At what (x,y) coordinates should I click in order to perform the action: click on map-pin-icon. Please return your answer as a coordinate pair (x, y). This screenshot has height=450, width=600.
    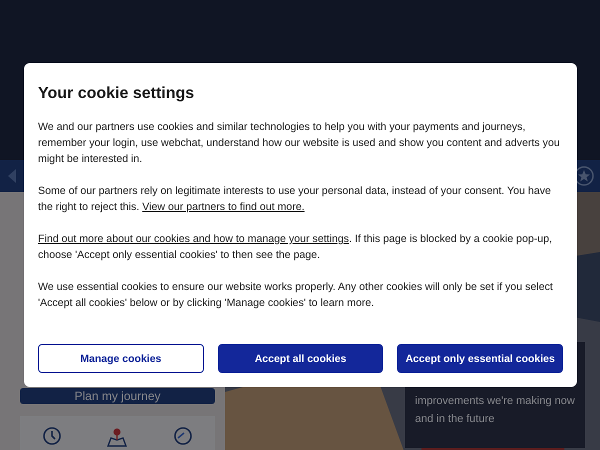
    Looking at the image, I should click on (117, 437).